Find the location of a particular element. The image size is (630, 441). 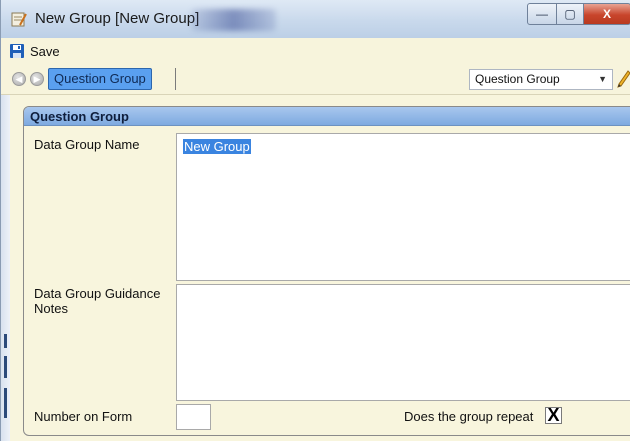

floppy-disk-icon is located at coordinates (17, 51).